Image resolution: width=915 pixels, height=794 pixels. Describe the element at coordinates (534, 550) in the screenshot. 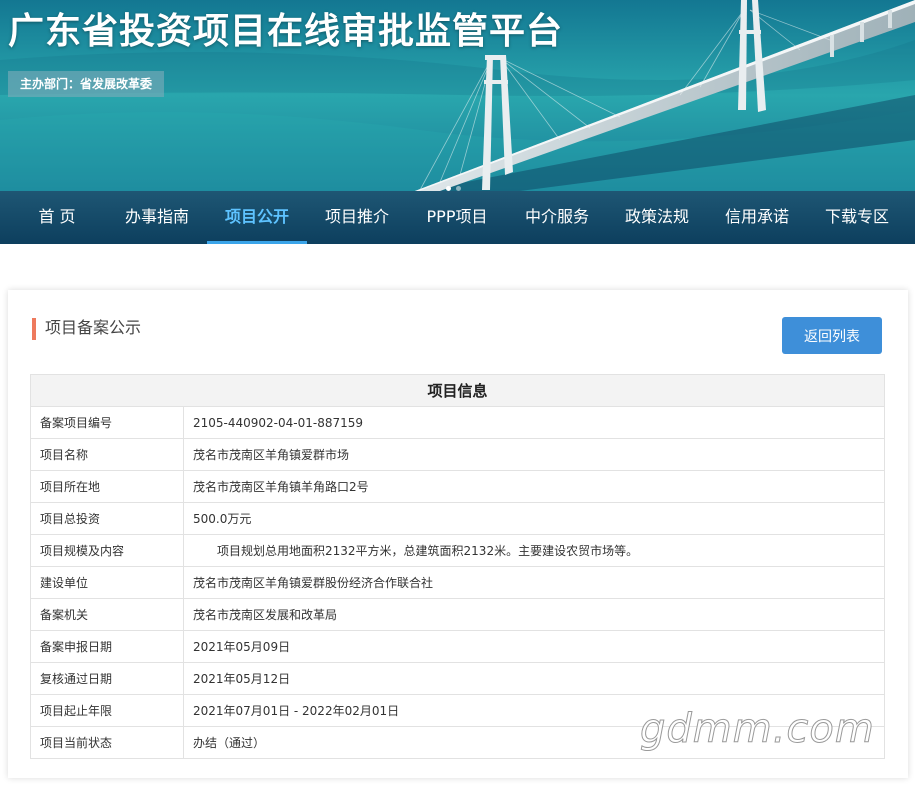

I see `row-value: 项目规划总用地面积2132平方米，总建筑面积2132米。主要建设农贸市场等。` at that location.